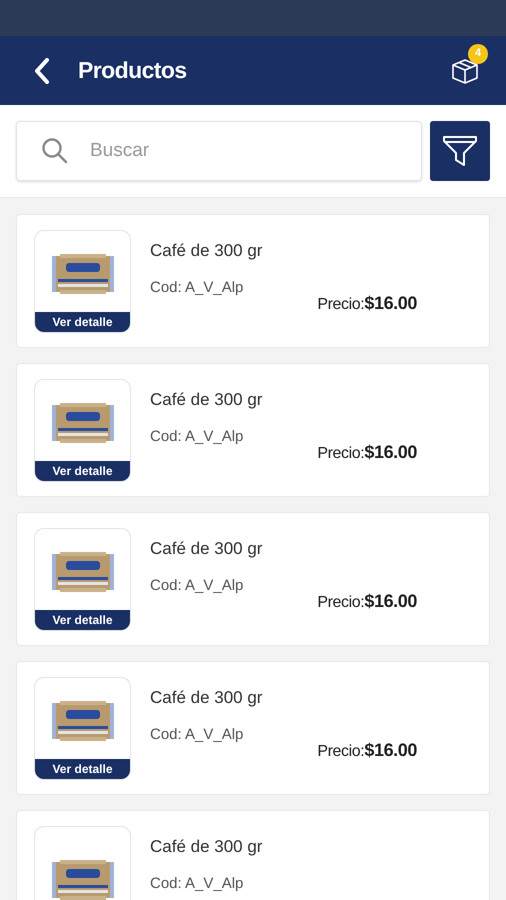 This screenshot has width=506, height=900. Describe the element at coordinates (132, 71) in the screenshot. I see `page-title: Productos` at that location.